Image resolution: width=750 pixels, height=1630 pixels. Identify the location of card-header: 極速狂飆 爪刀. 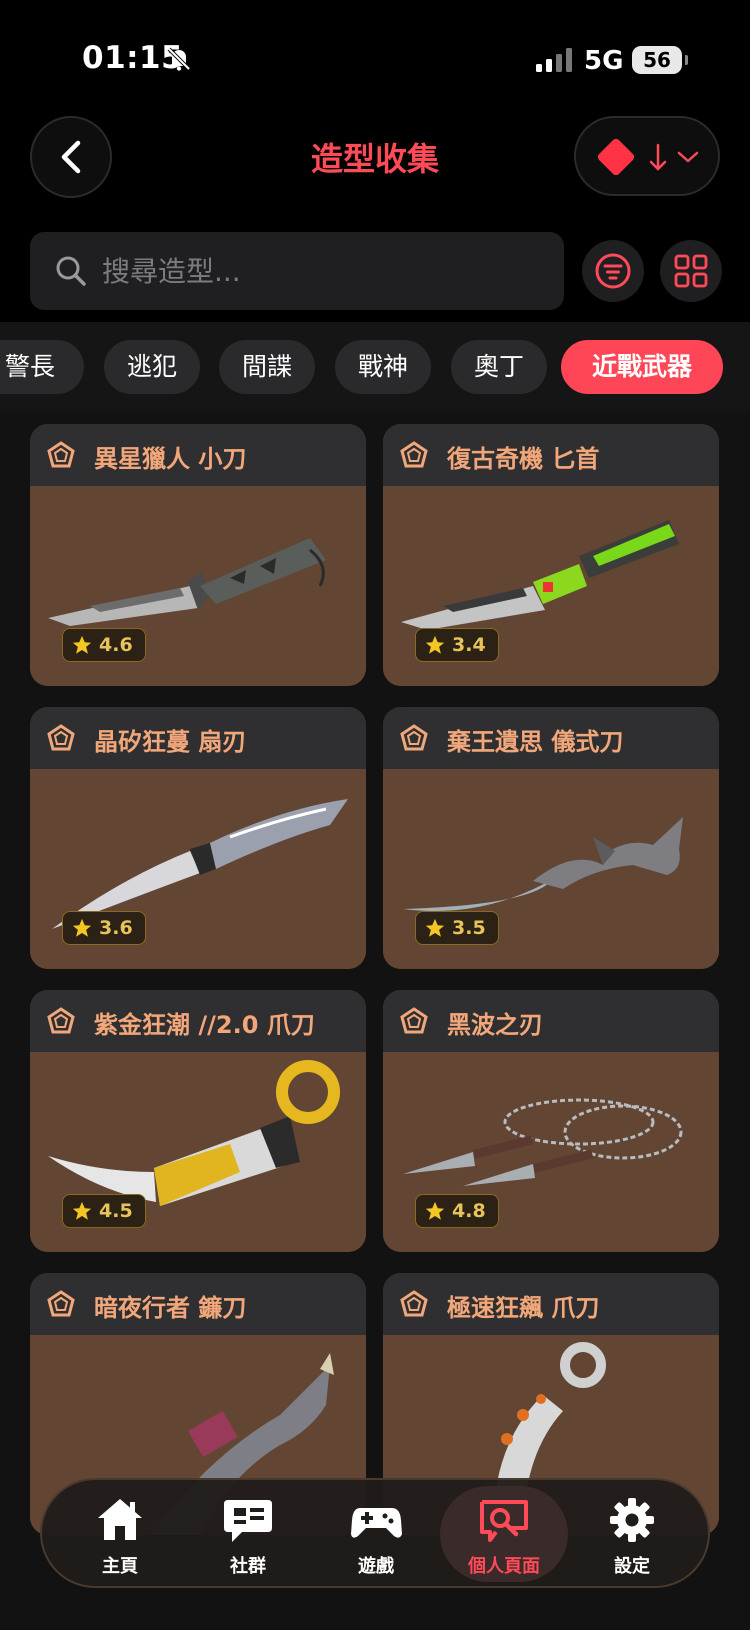
(551, 1304).